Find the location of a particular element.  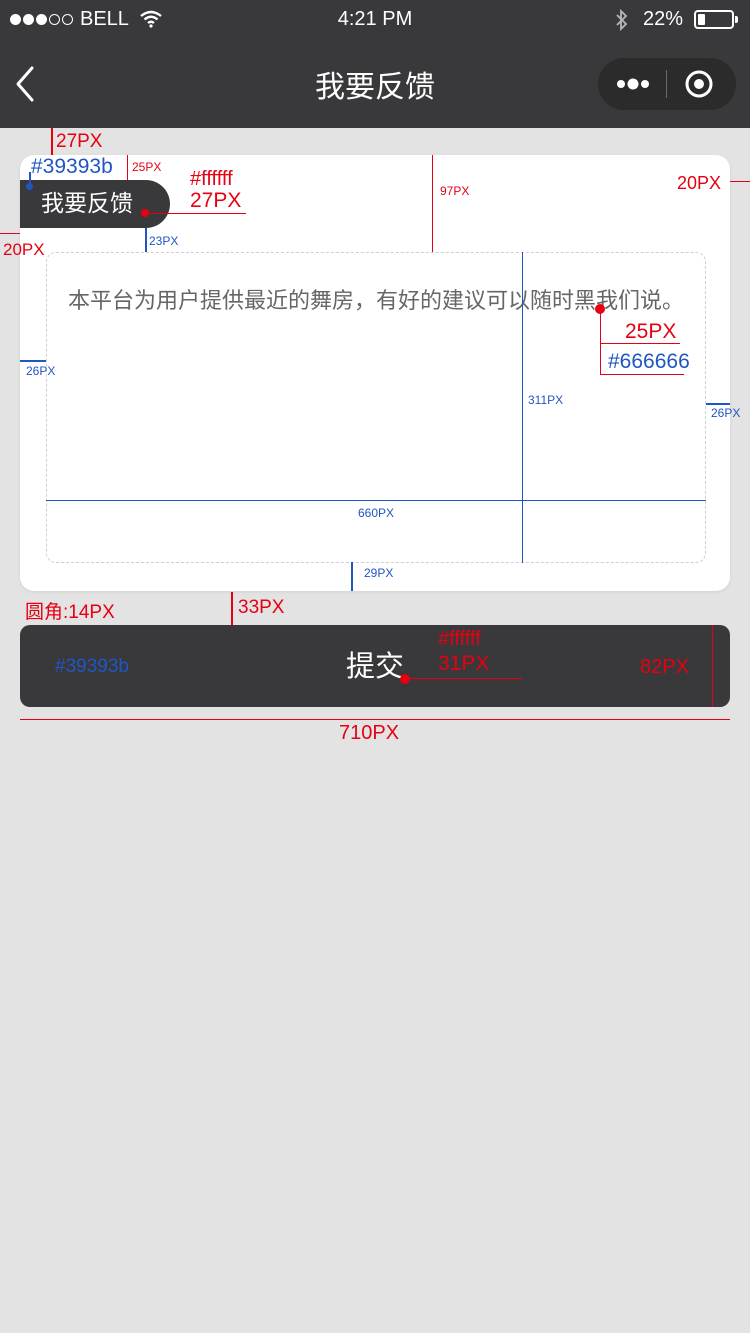

close-button is located at coordinates (702, 84).